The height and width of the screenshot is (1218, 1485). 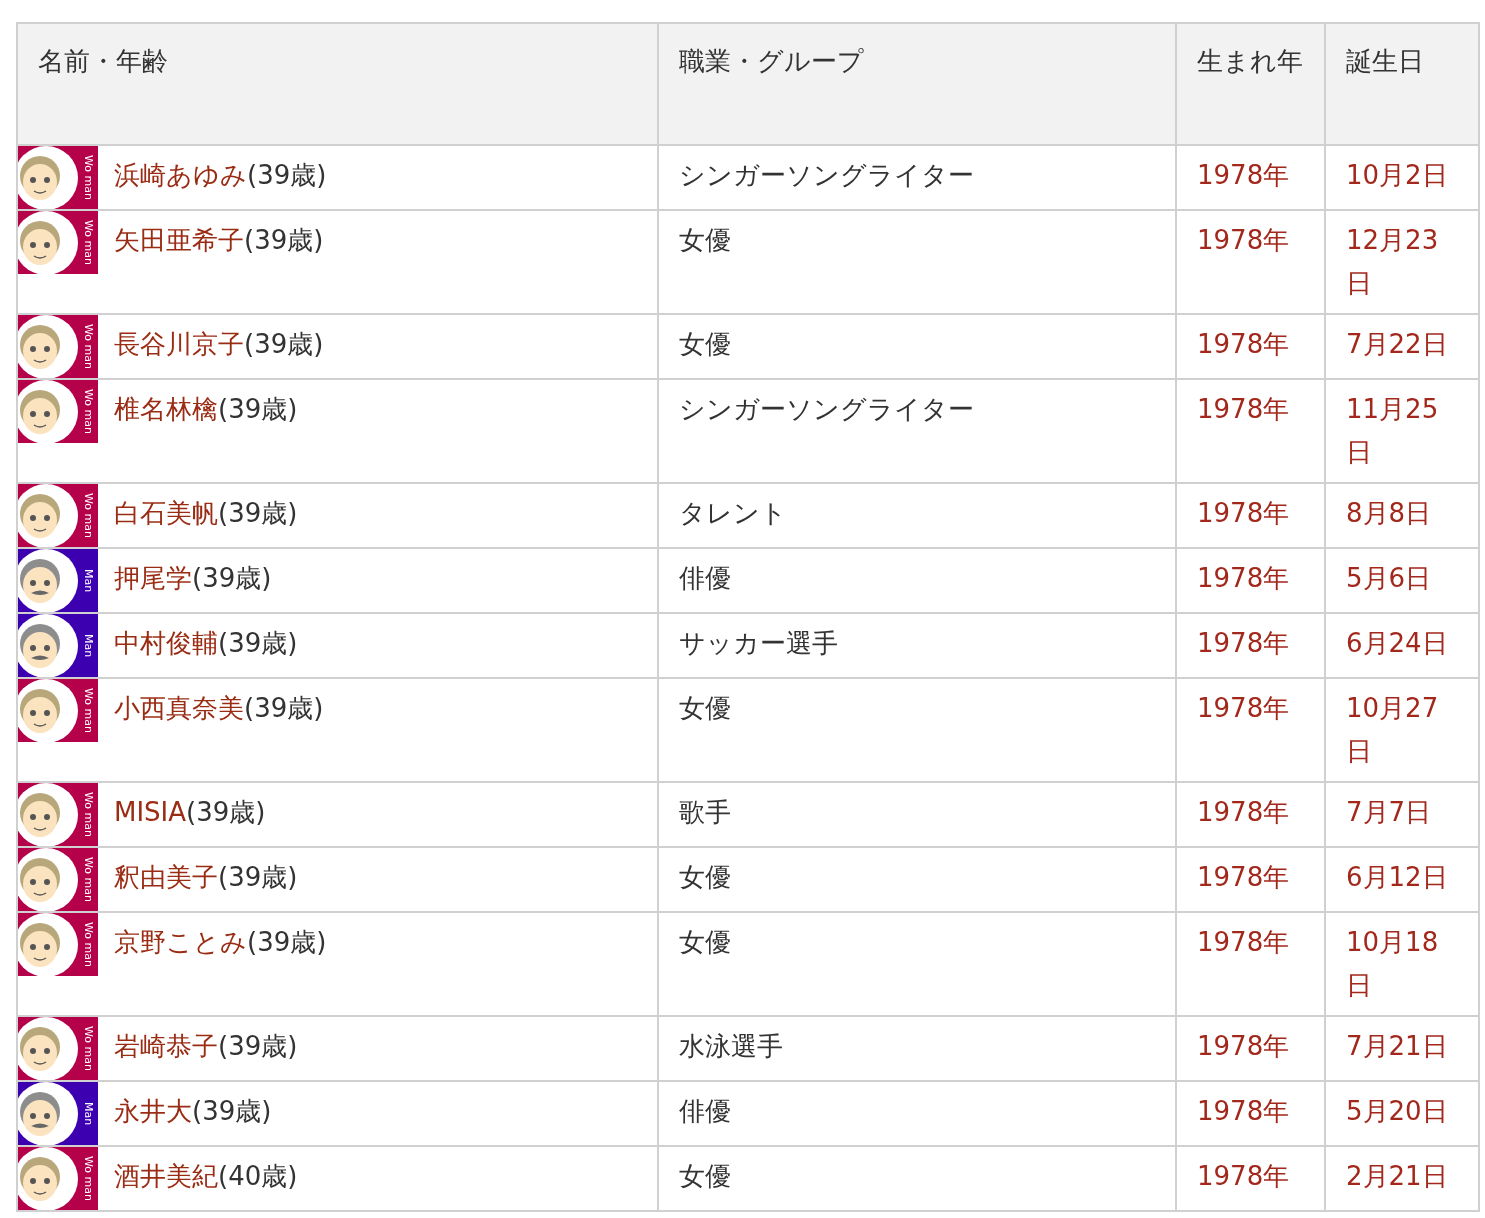 What do you see at coordinates (190, 814) in the screenshot?
I see `name-link: MISIA(39歳)` at bounding box center [190, 814].